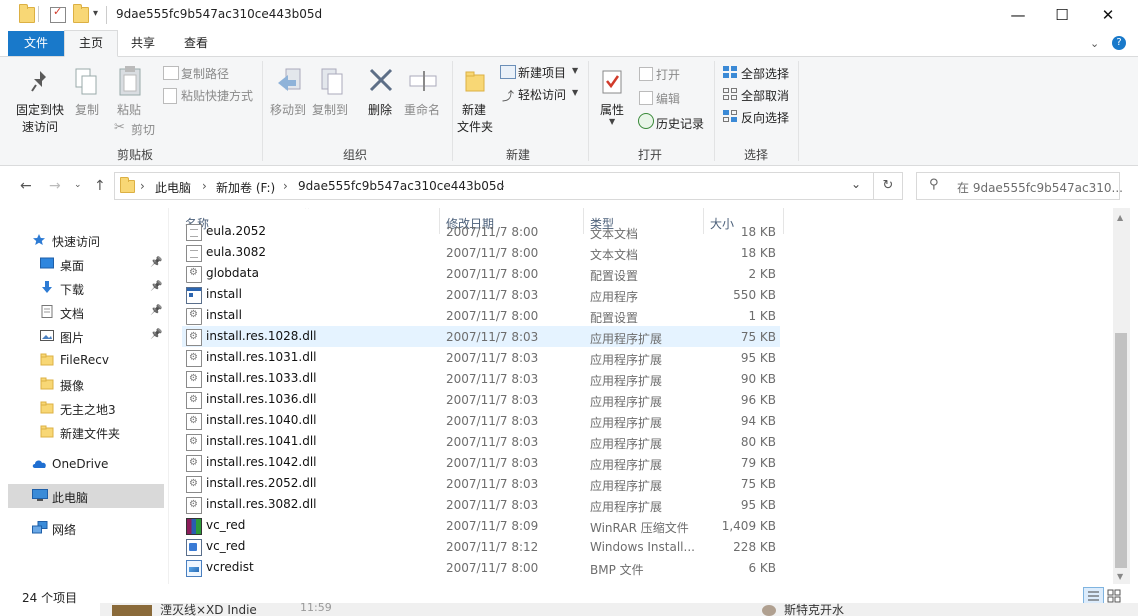  I want to click on up-arrow-icon: ↑, so click(100, 186).